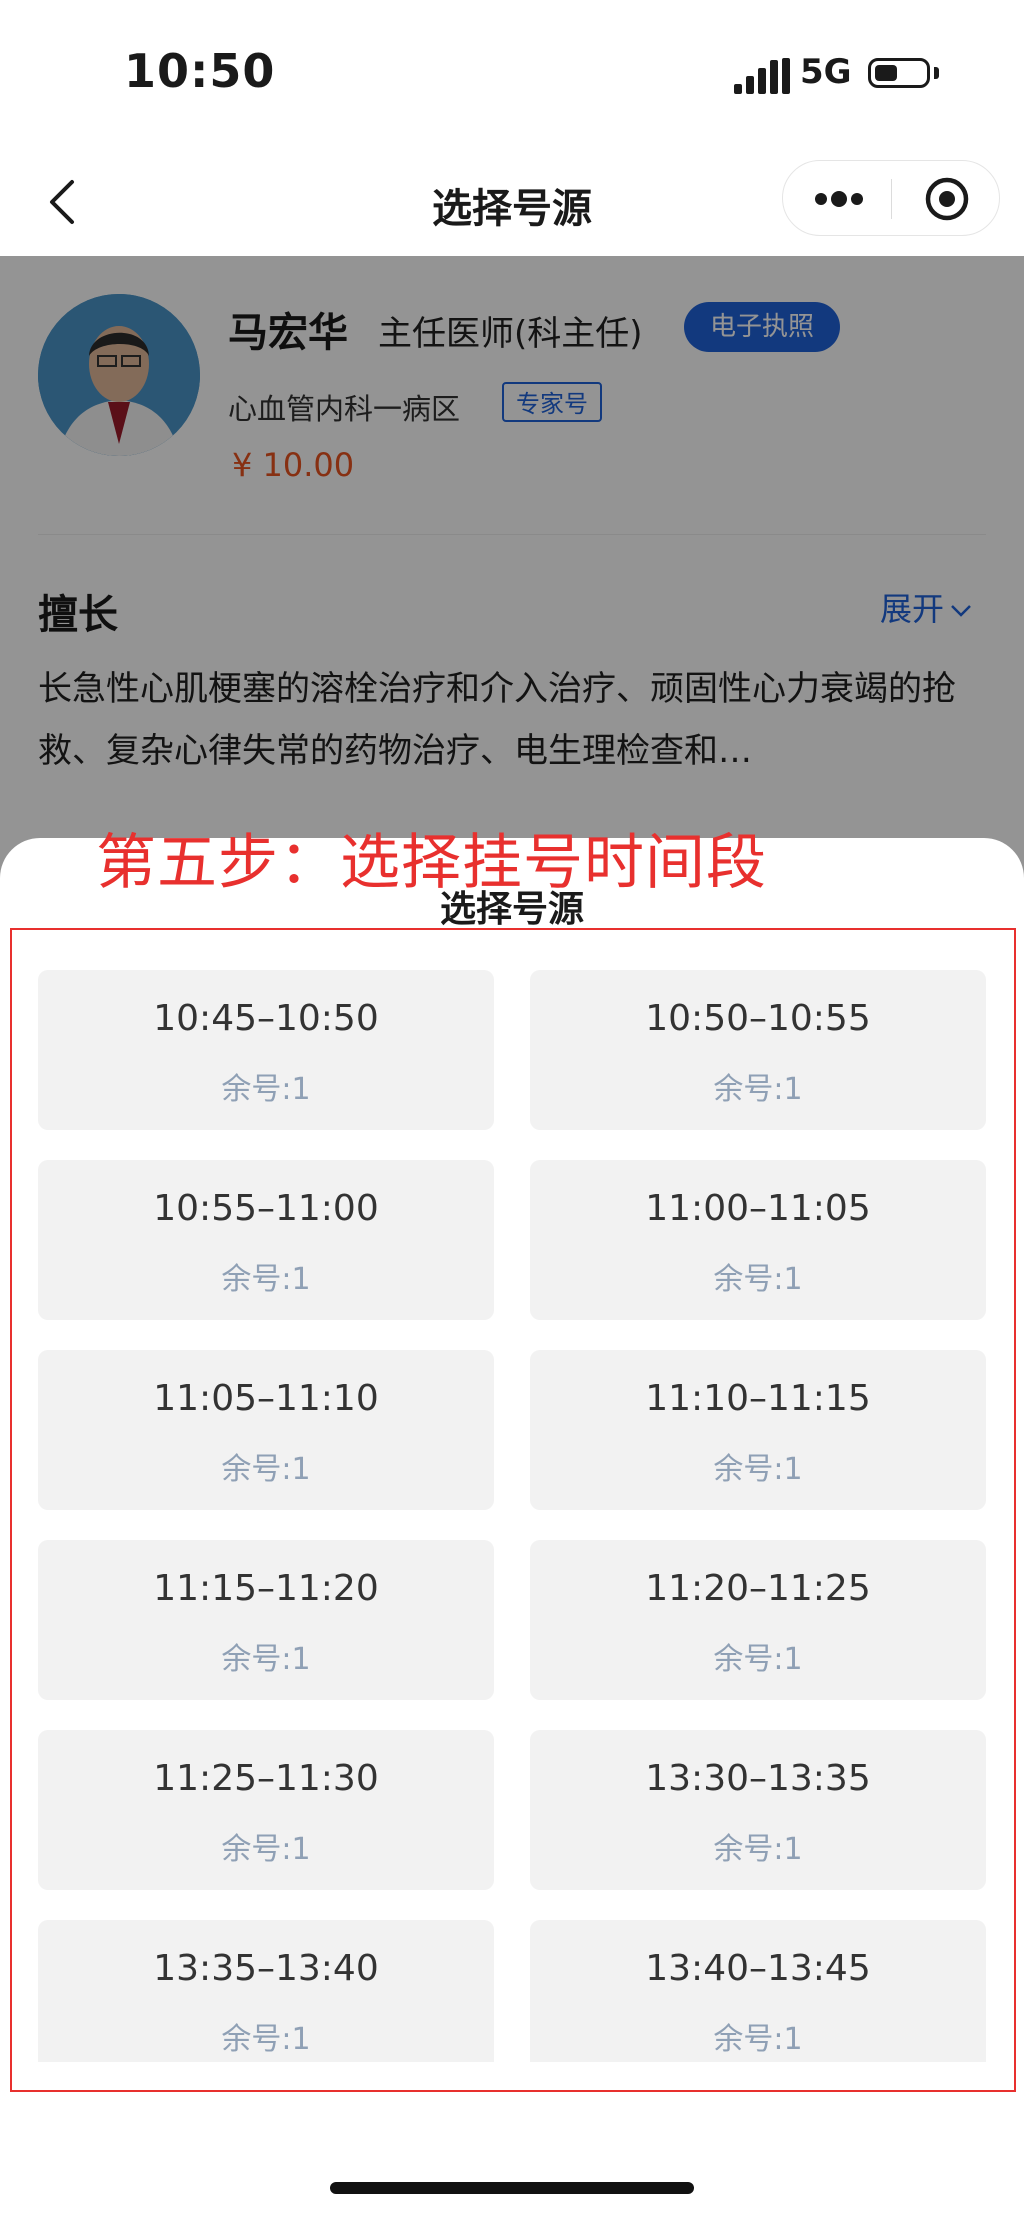 Image resolution: width=1024 pixels, height=2219 pixels. I want to click on time-slot: 13:30–13:35 余号:1, so click(758, 1810).